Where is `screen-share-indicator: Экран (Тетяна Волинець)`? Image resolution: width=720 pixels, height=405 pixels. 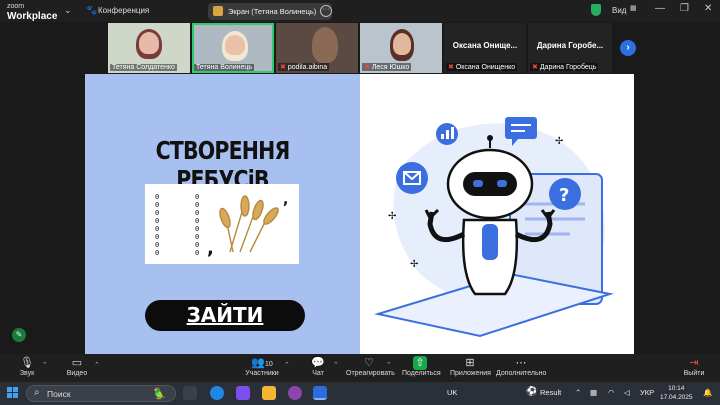
screen-share-indicator: Экран (Тетяна Волинець) is located at coordinates (270, 11).